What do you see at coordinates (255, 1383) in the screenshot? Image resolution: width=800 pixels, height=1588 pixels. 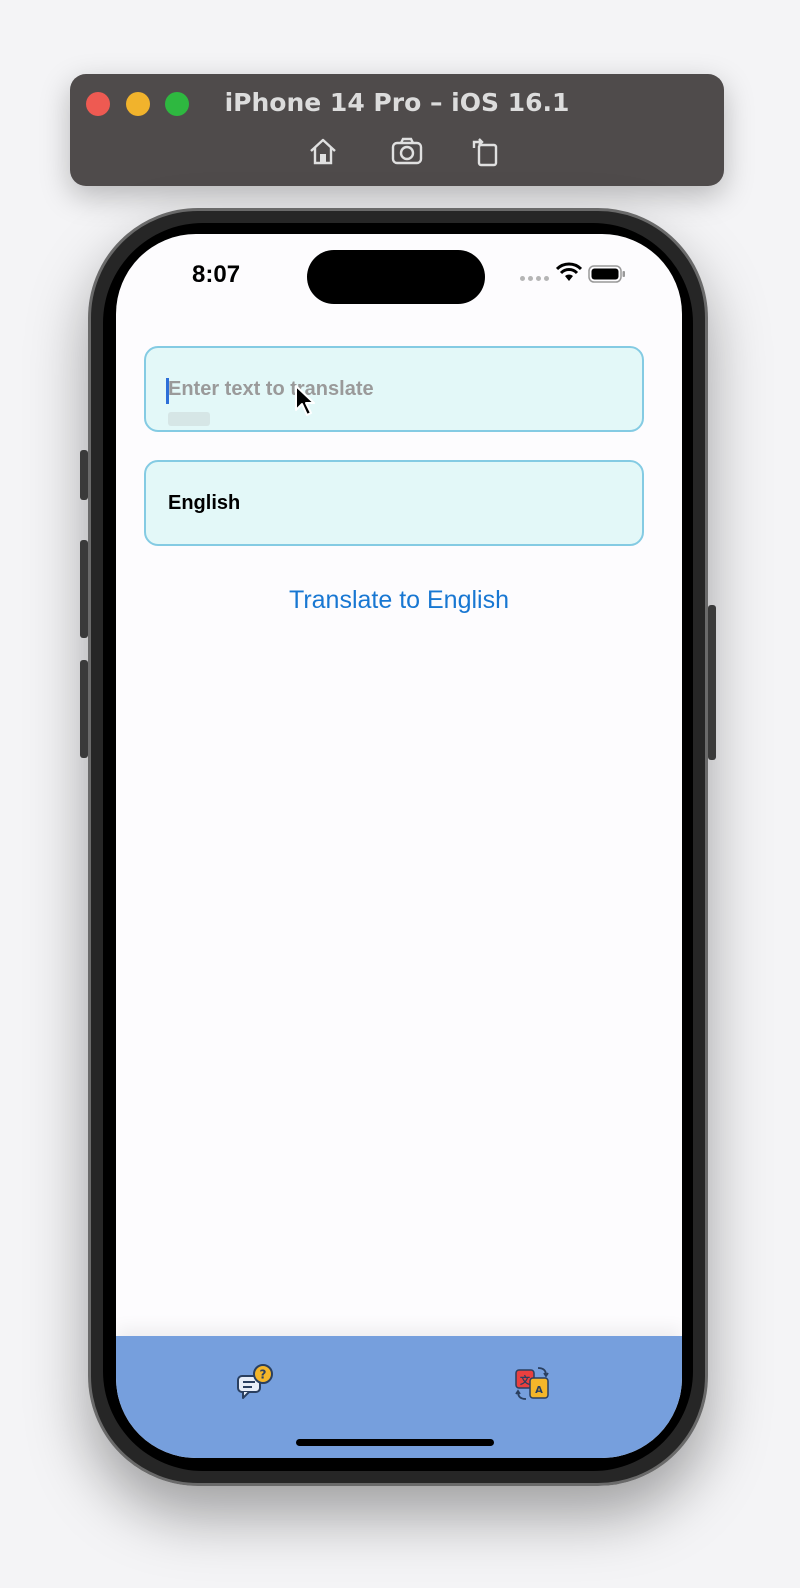 I see `chat-question-icon: ?` at bounding box center [255, 1383].